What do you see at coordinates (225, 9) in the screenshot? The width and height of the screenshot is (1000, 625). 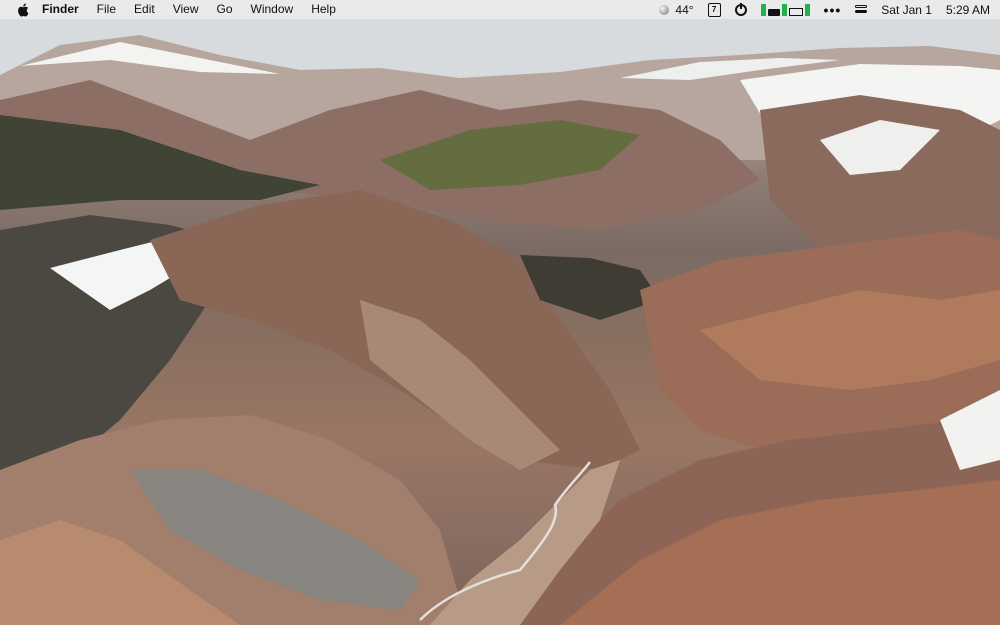 I see `menu-go: Go` at bounding box center [225, 9].